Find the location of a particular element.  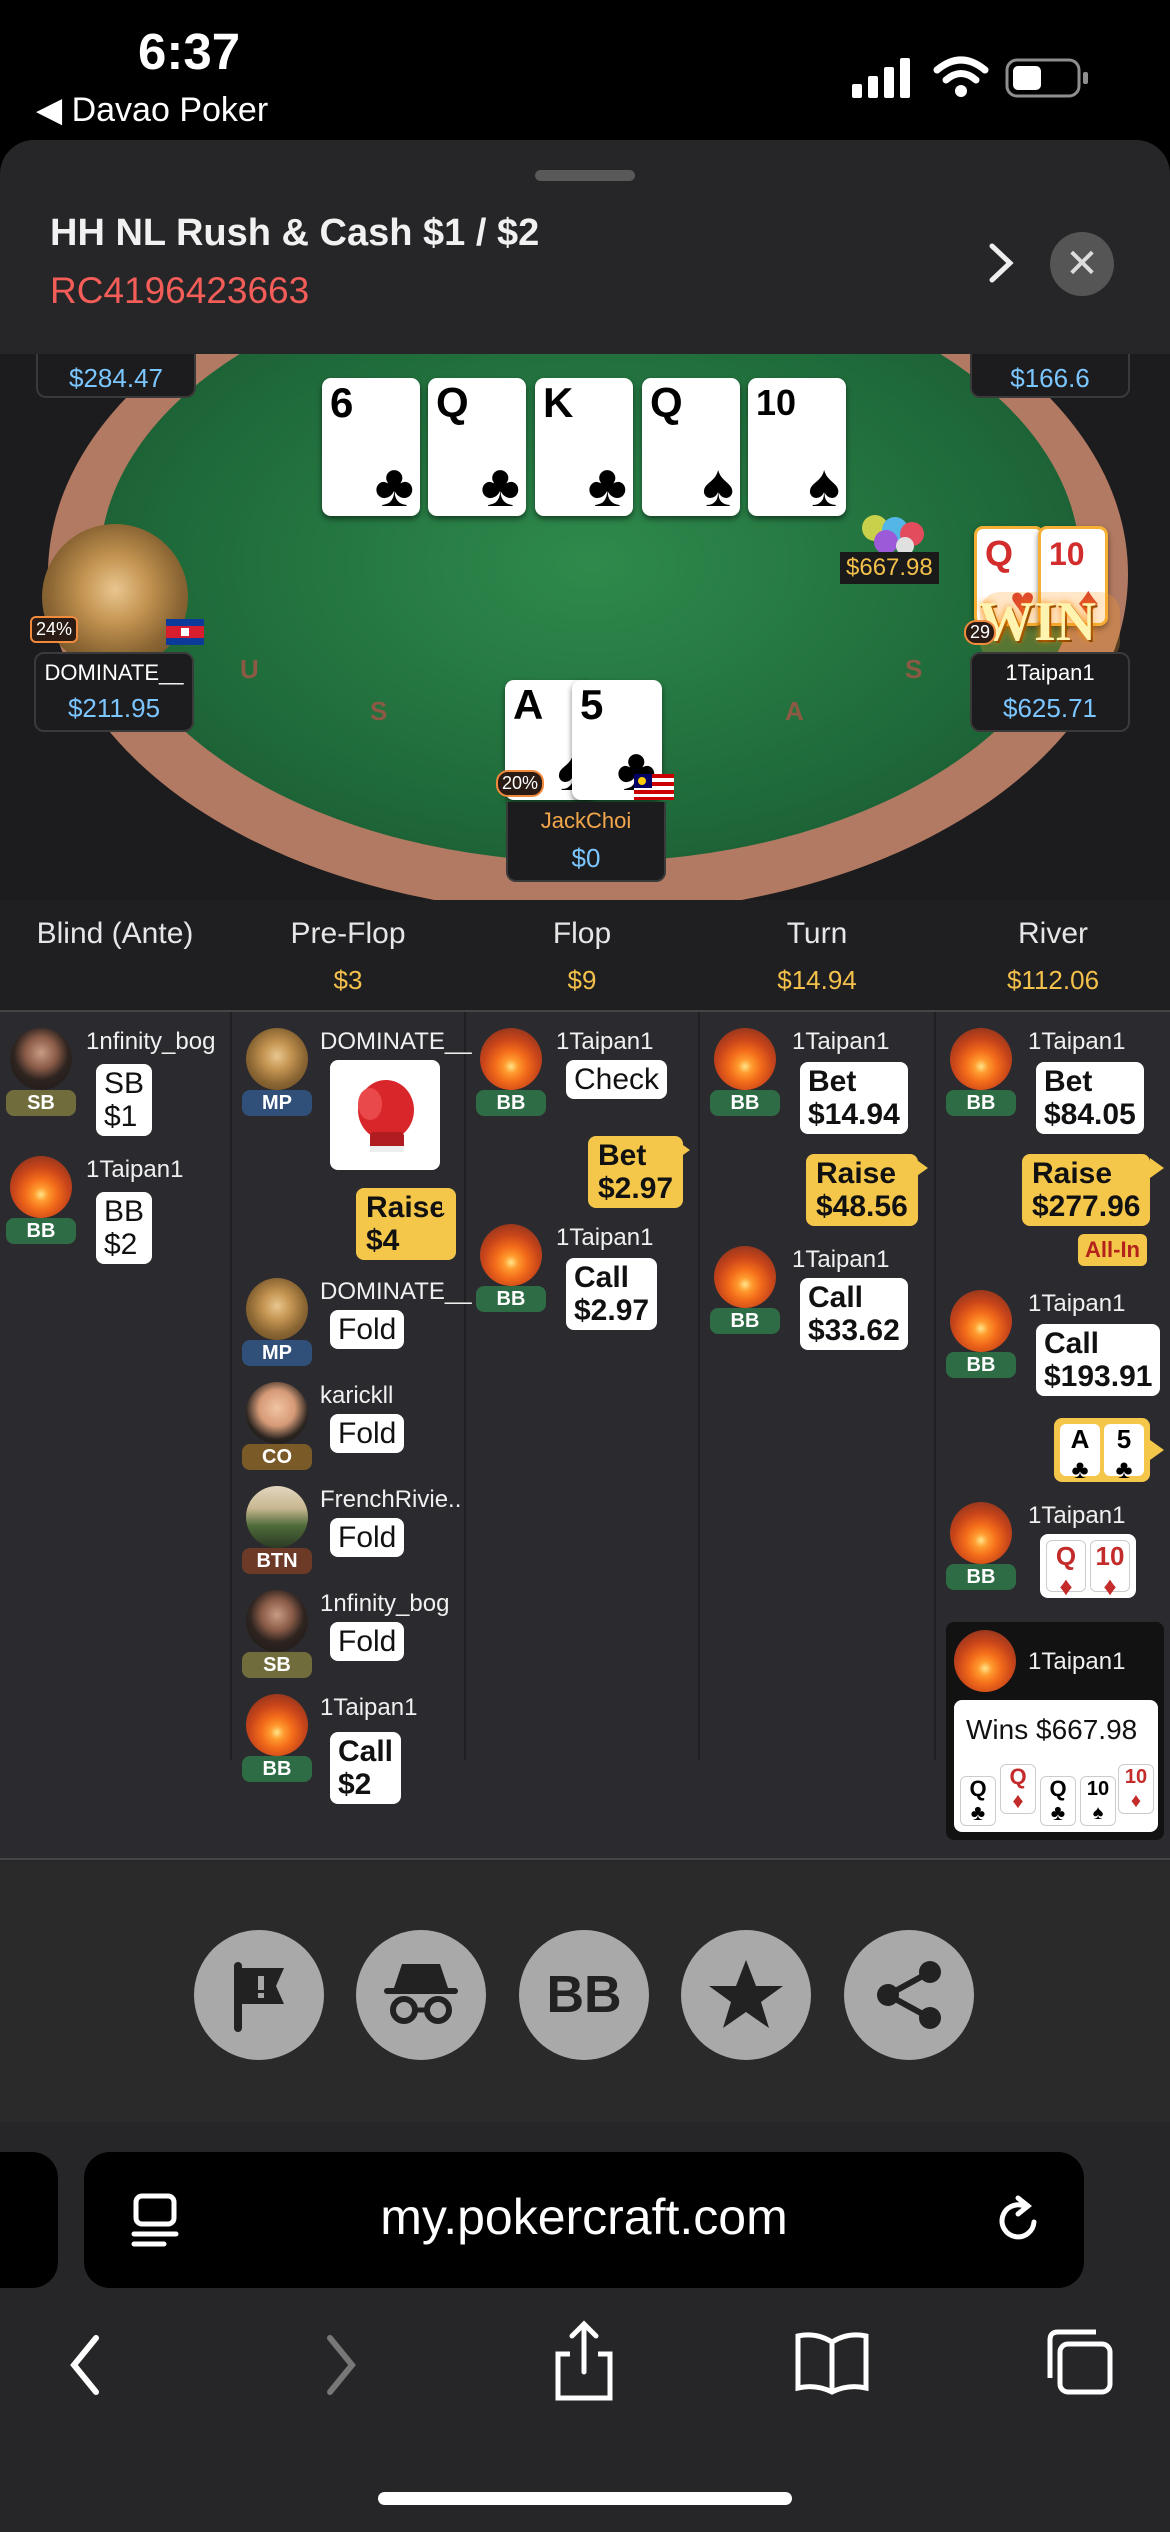

seat-right: 1Taipan1 $625.71 is located at coordinates (1050, 692).